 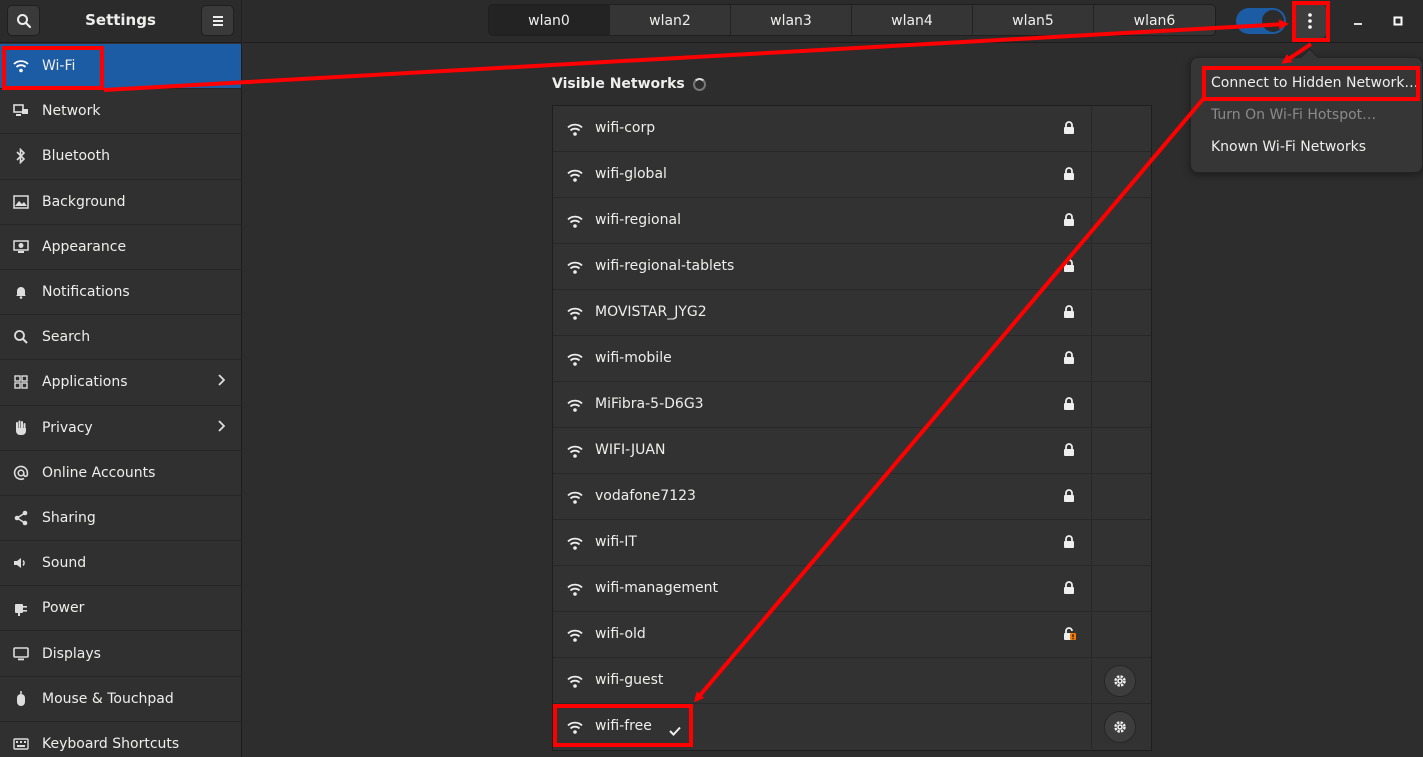 What do you see at coordinates (76, 156) in the screenshot?
I see `sidebar-item-label: Bluetooth` at bounding box center [76, 156].